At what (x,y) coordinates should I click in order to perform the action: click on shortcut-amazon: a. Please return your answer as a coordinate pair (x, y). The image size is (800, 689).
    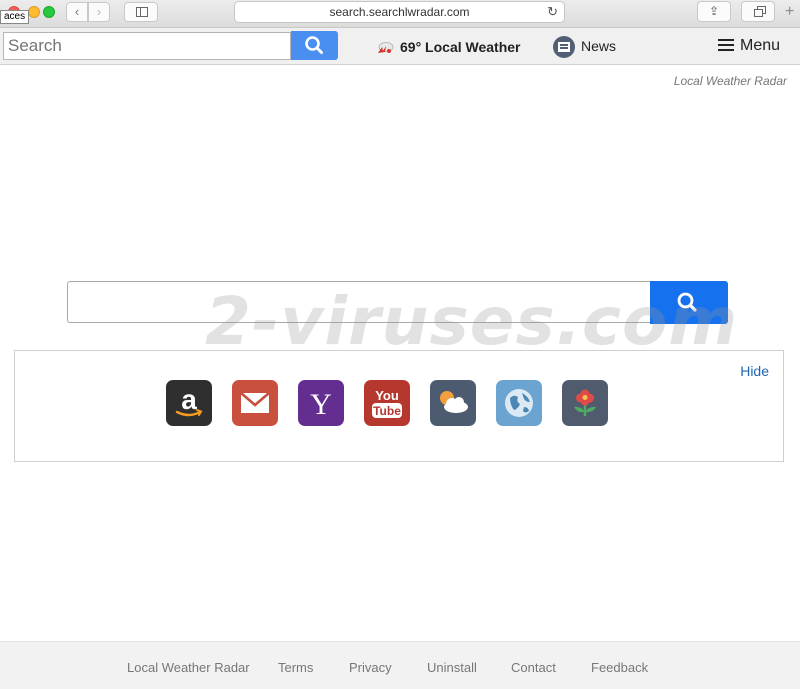
    Looking at the image, I should click on (189, 403).